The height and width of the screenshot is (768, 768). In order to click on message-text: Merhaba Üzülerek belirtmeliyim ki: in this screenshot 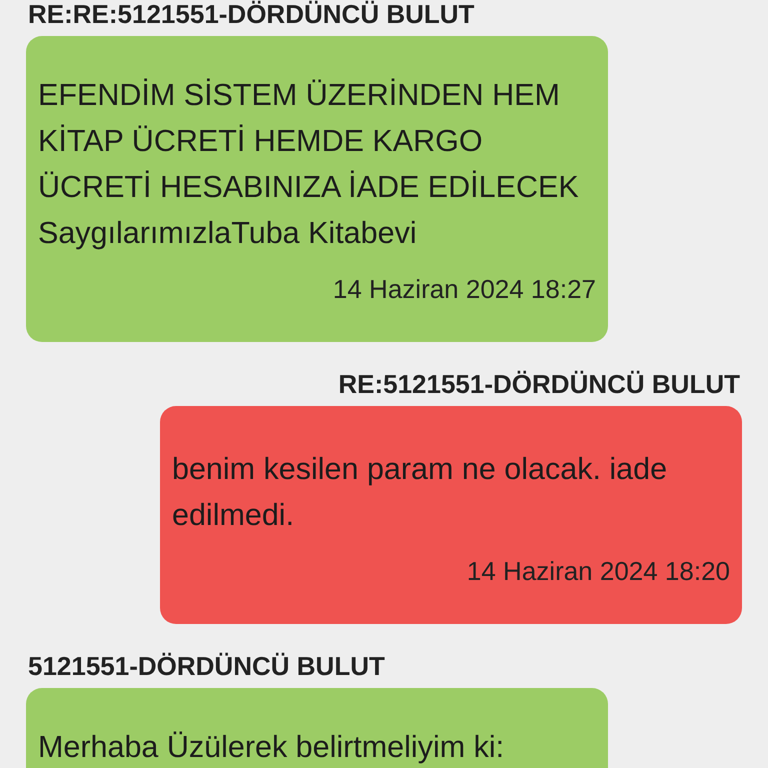, I will do `click(272, 747)`.